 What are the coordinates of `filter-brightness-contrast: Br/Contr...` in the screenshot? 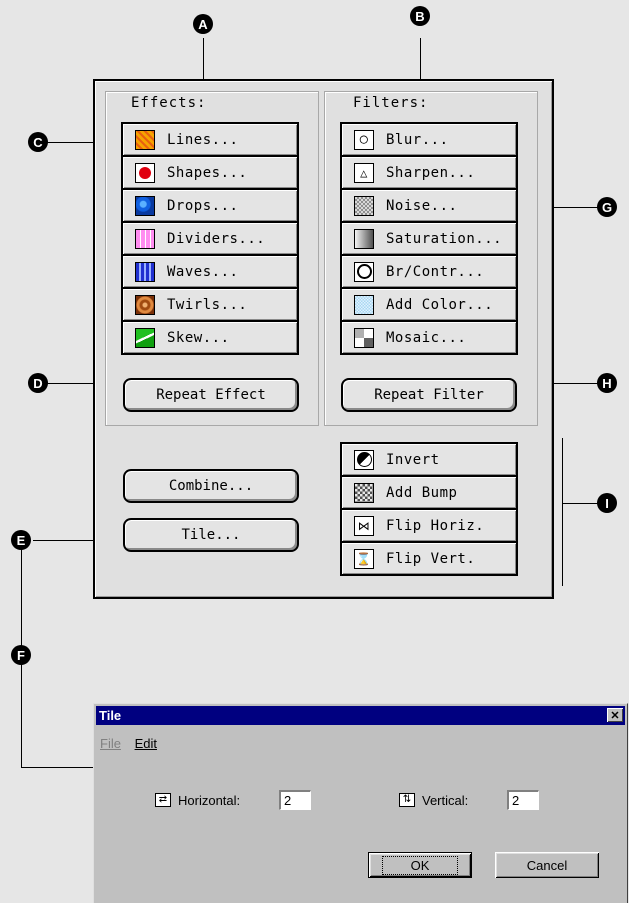 It's located at (429, 271).